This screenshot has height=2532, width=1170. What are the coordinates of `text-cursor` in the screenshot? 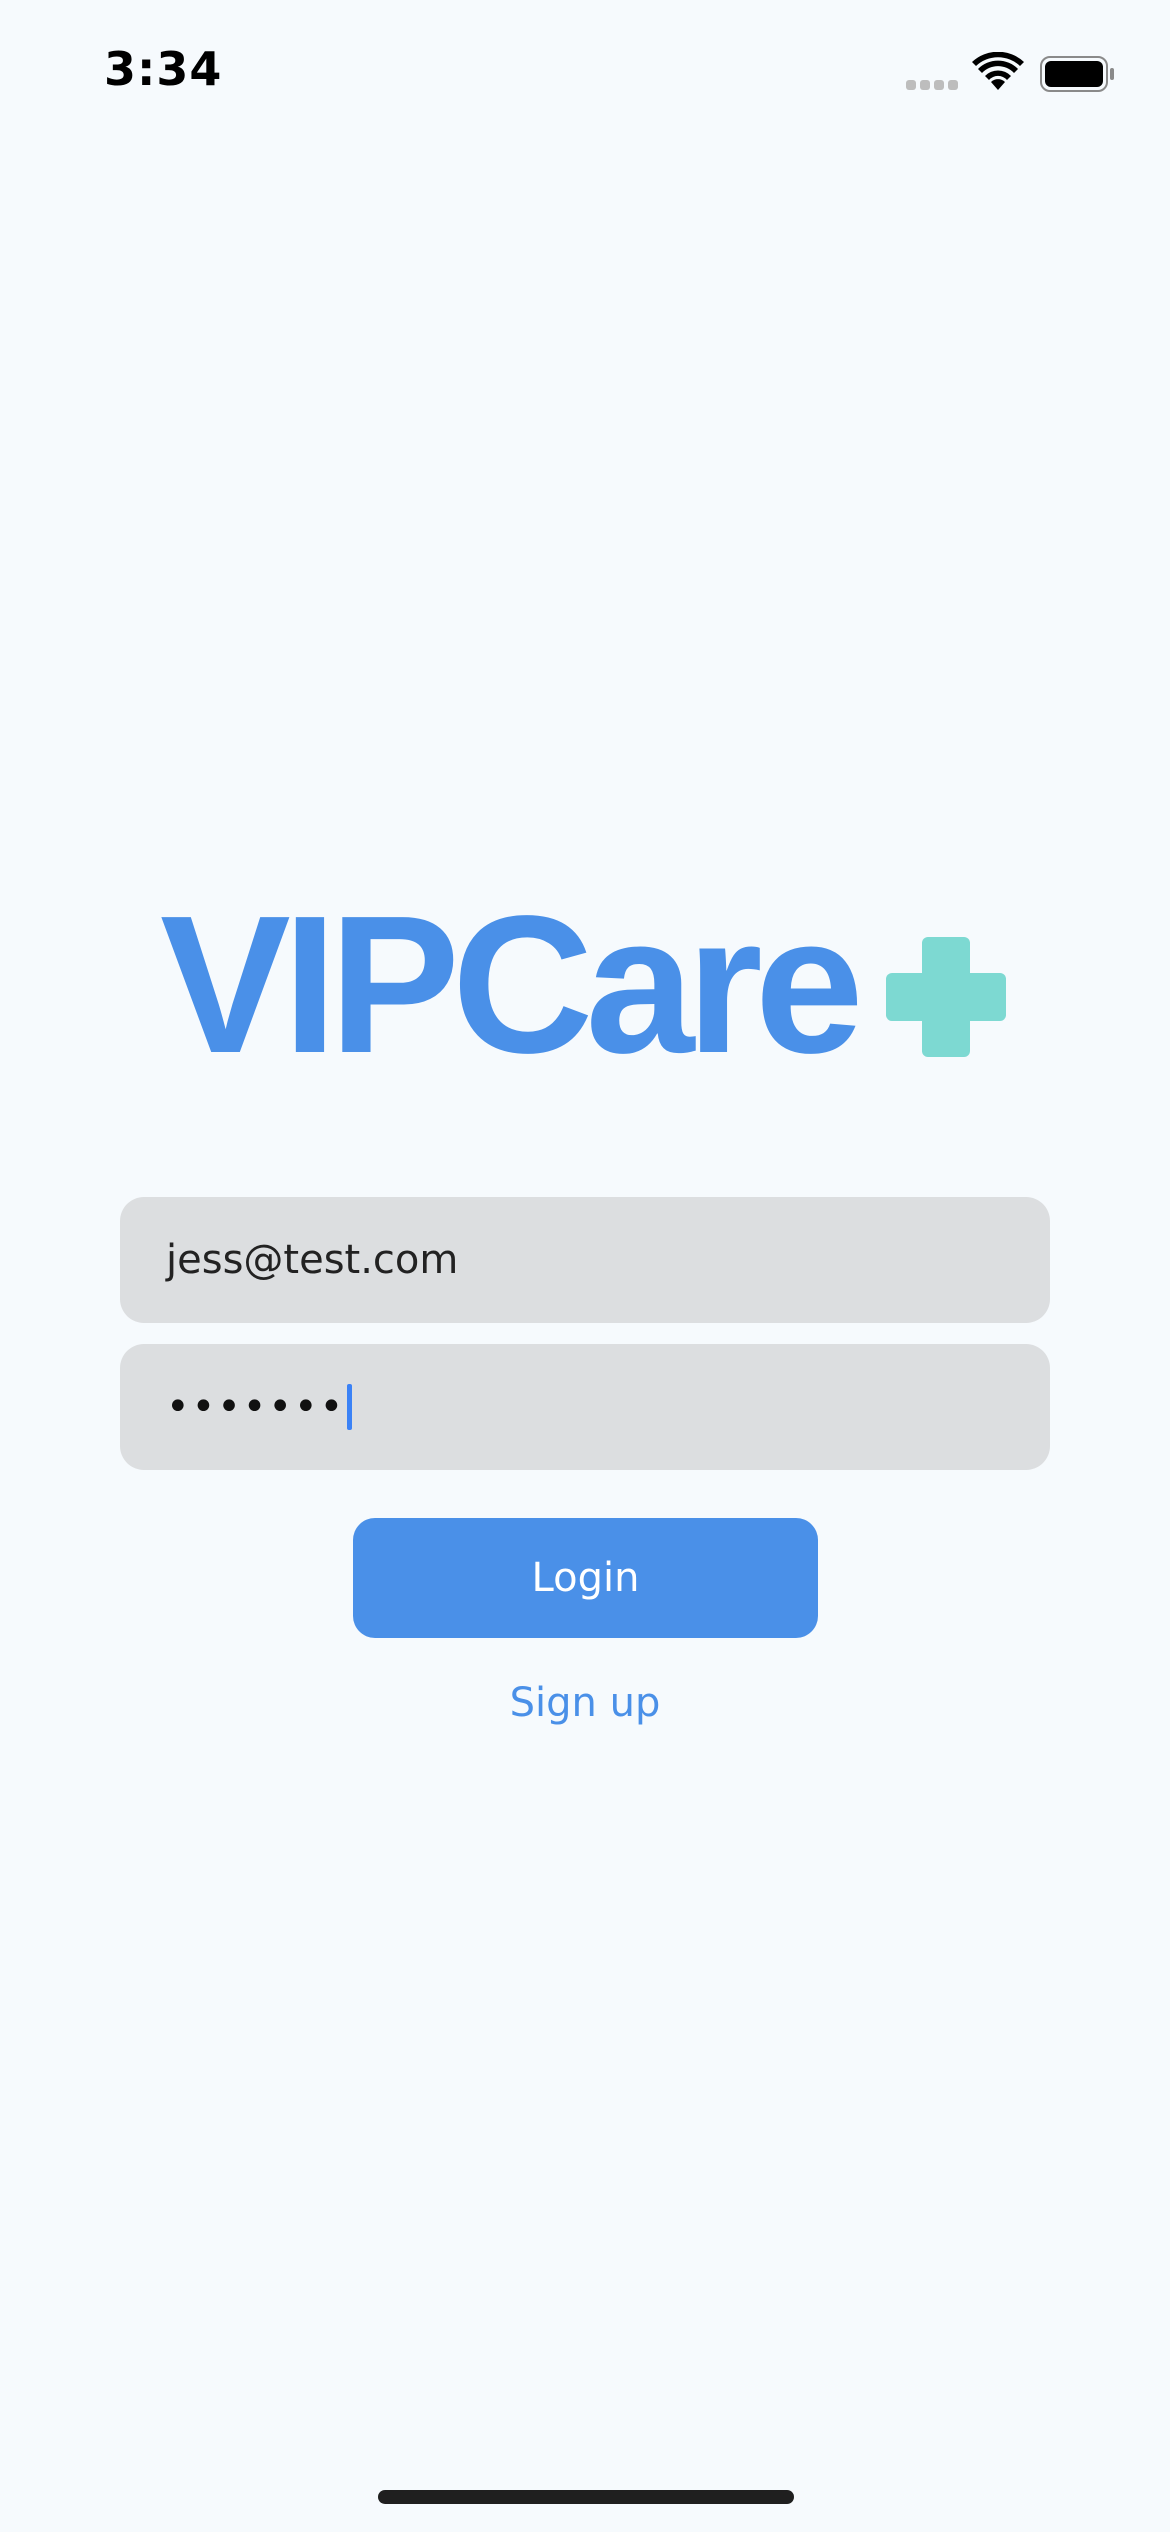 It's located at (350, 1407).